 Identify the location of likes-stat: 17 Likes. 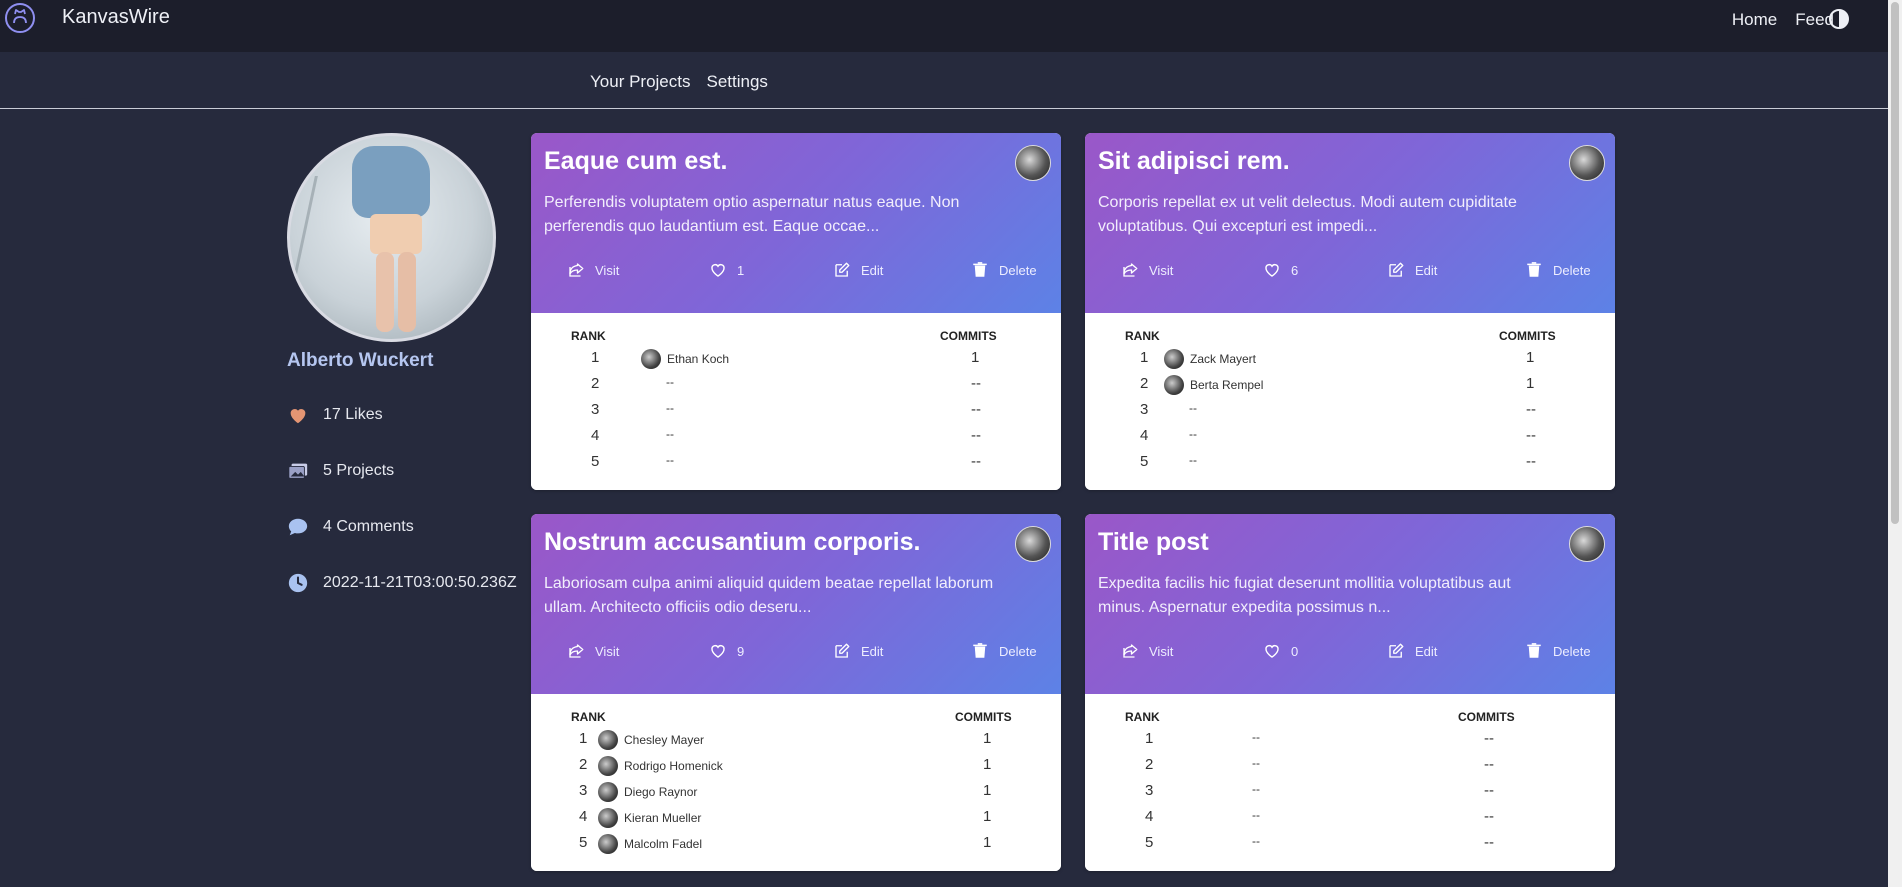
(335, 415).